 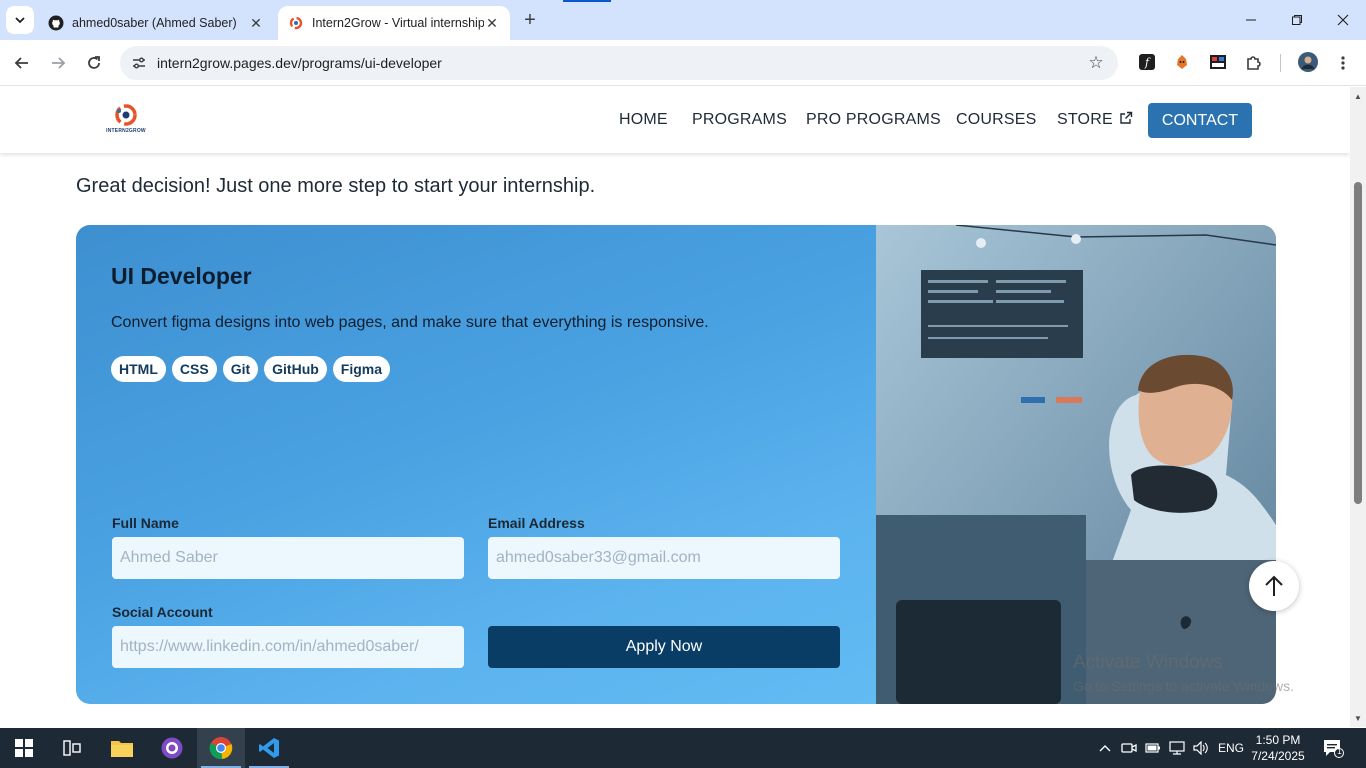 What do you see at coordinates (162, 612) in the screenshot?
I see `social-account-label: Social Account` at bounding box center [162, 612].